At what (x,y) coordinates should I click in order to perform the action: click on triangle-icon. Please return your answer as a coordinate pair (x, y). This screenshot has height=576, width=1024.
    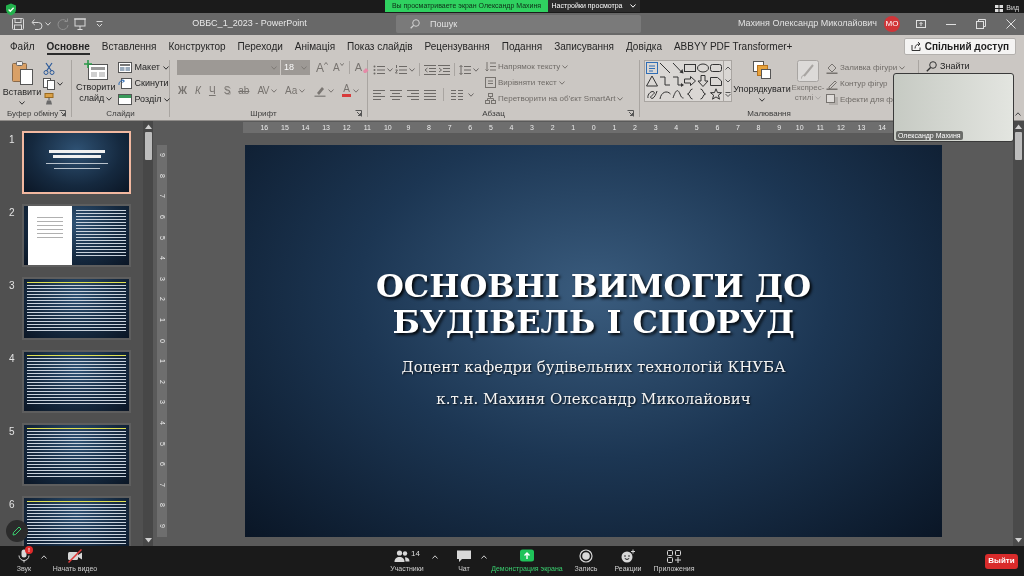
    Looking at the image, I should click on (652, 81).